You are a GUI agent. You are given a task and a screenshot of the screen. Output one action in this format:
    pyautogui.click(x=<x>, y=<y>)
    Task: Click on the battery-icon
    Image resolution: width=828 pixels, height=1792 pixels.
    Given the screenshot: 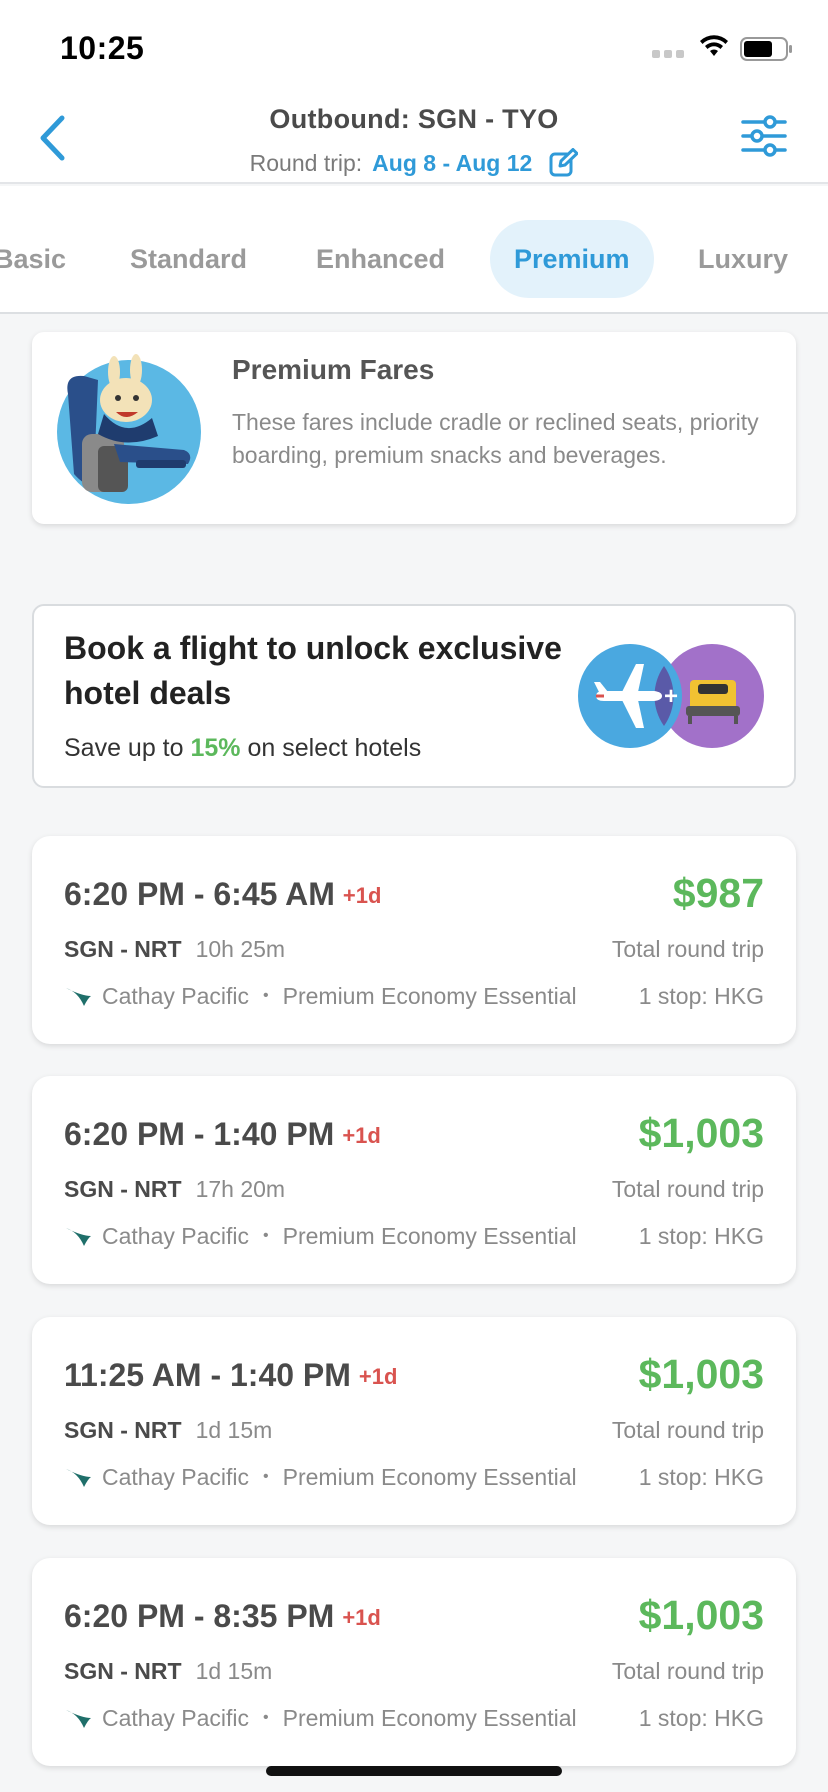 What is the action you would take?
    pyautogui.click(x=766, y=49)
    